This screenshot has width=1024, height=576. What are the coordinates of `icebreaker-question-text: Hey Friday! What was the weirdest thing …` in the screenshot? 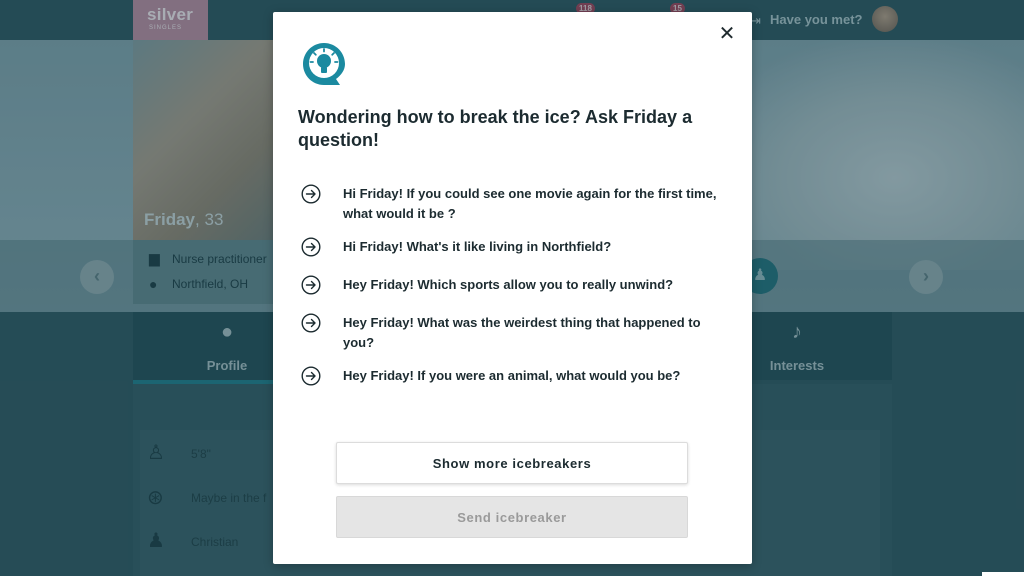 It's located at (522, 332).